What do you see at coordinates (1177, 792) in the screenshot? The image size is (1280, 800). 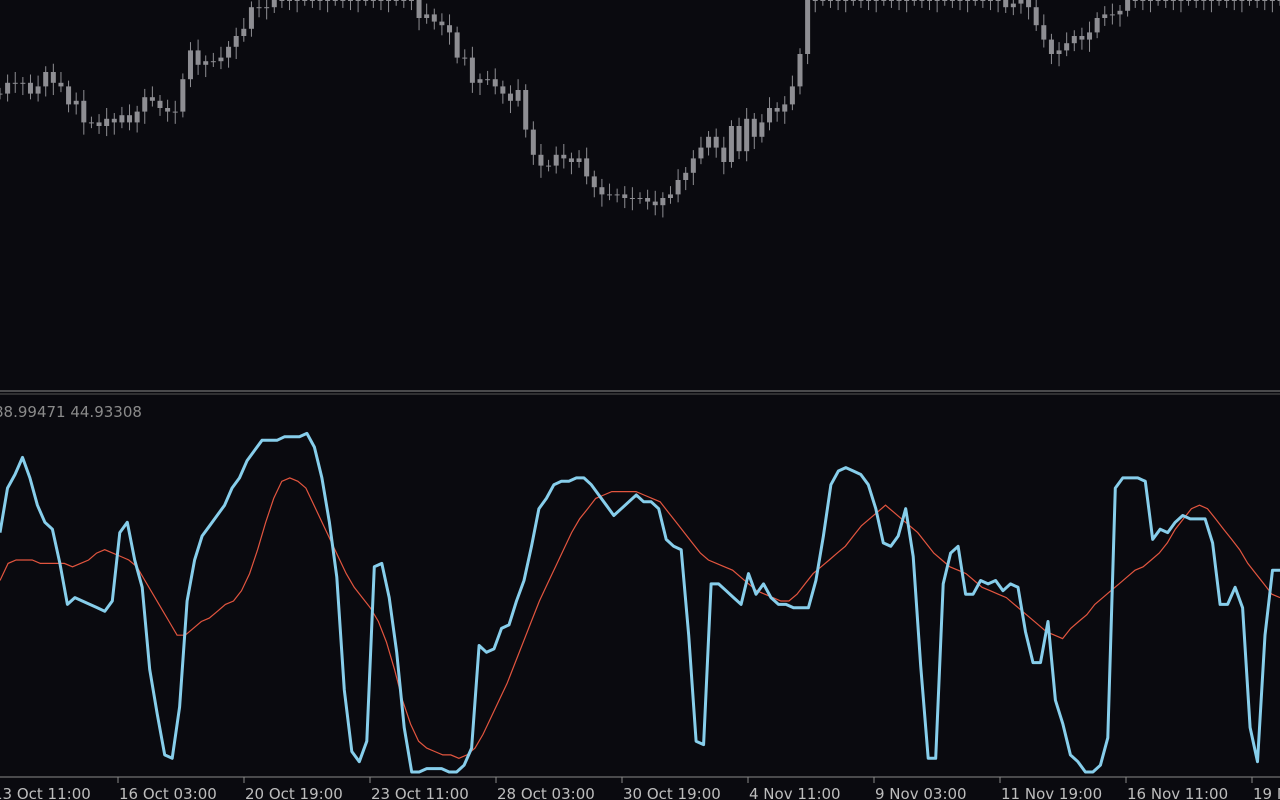 I see `time-tick-label: 16 Nov 11:00` at bounding box center [1177, 792].